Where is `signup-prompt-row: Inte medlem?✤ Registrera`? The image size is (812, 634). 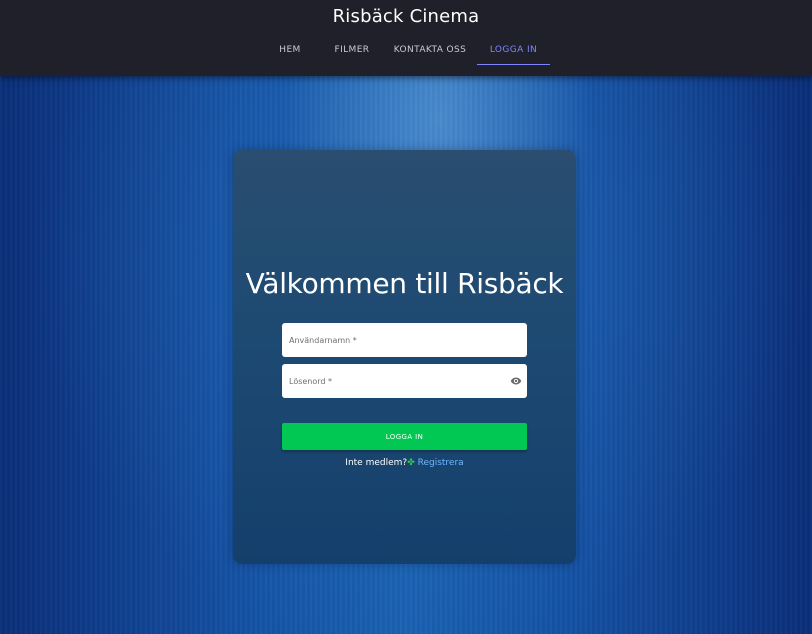 signup-prompt-row: Inte medlem?✤ Registrera is located at coordinates (404, 463).